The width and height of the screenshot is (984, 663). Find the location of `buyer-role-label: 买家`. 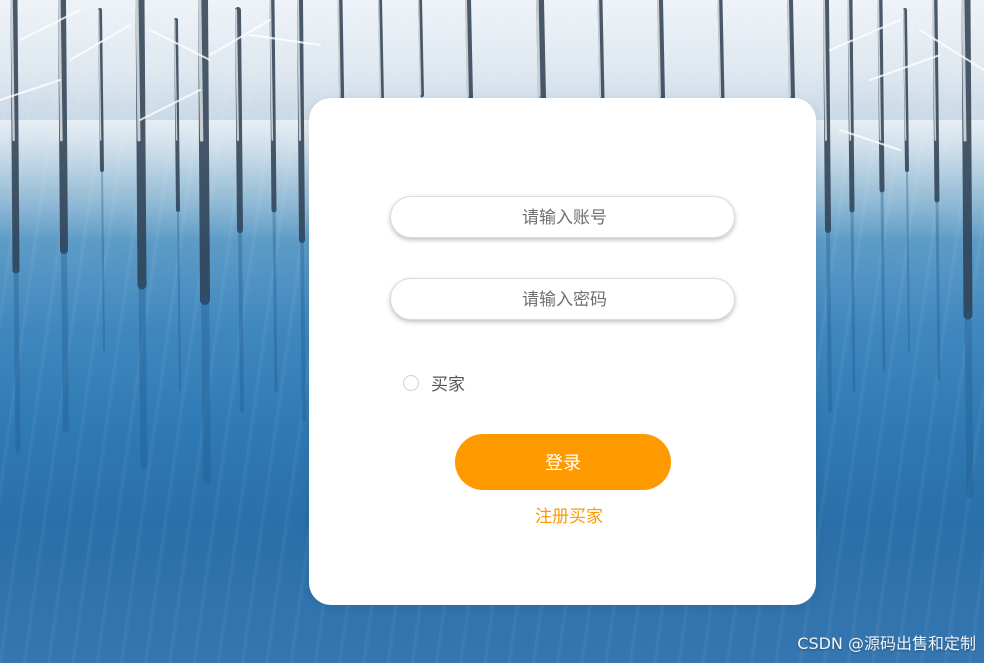

buyer-role-label: 买家 is located at coordinates (448, 385).